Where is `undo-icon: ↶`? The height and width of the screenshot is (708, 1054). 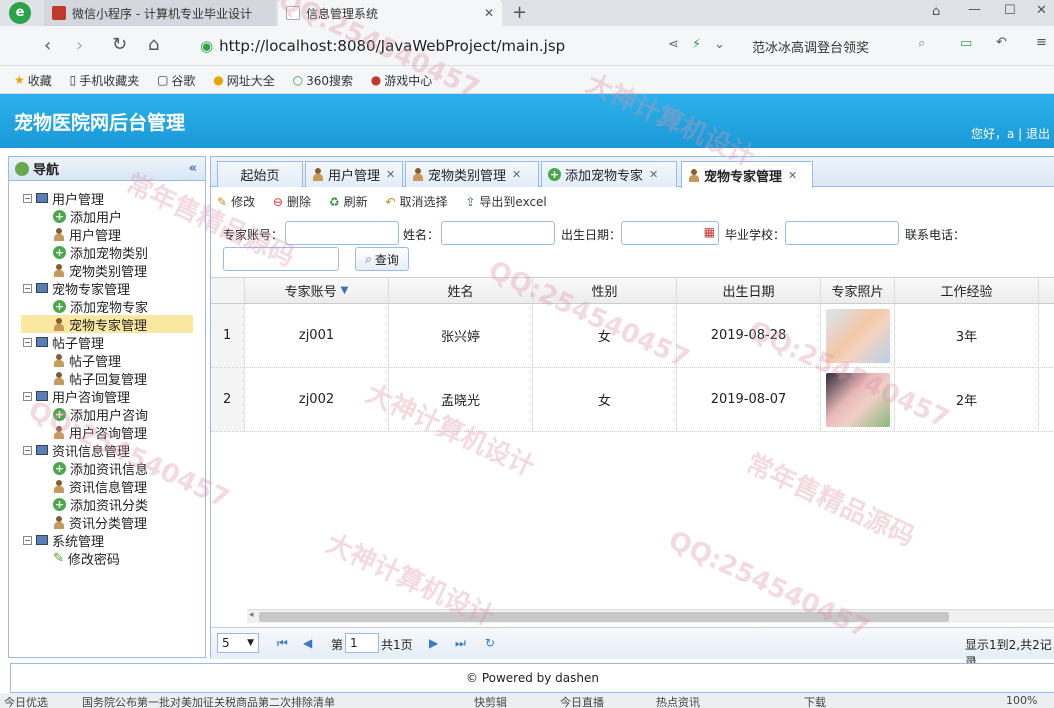 undo-icon: ↶ is located at coordinates (1001, 42).